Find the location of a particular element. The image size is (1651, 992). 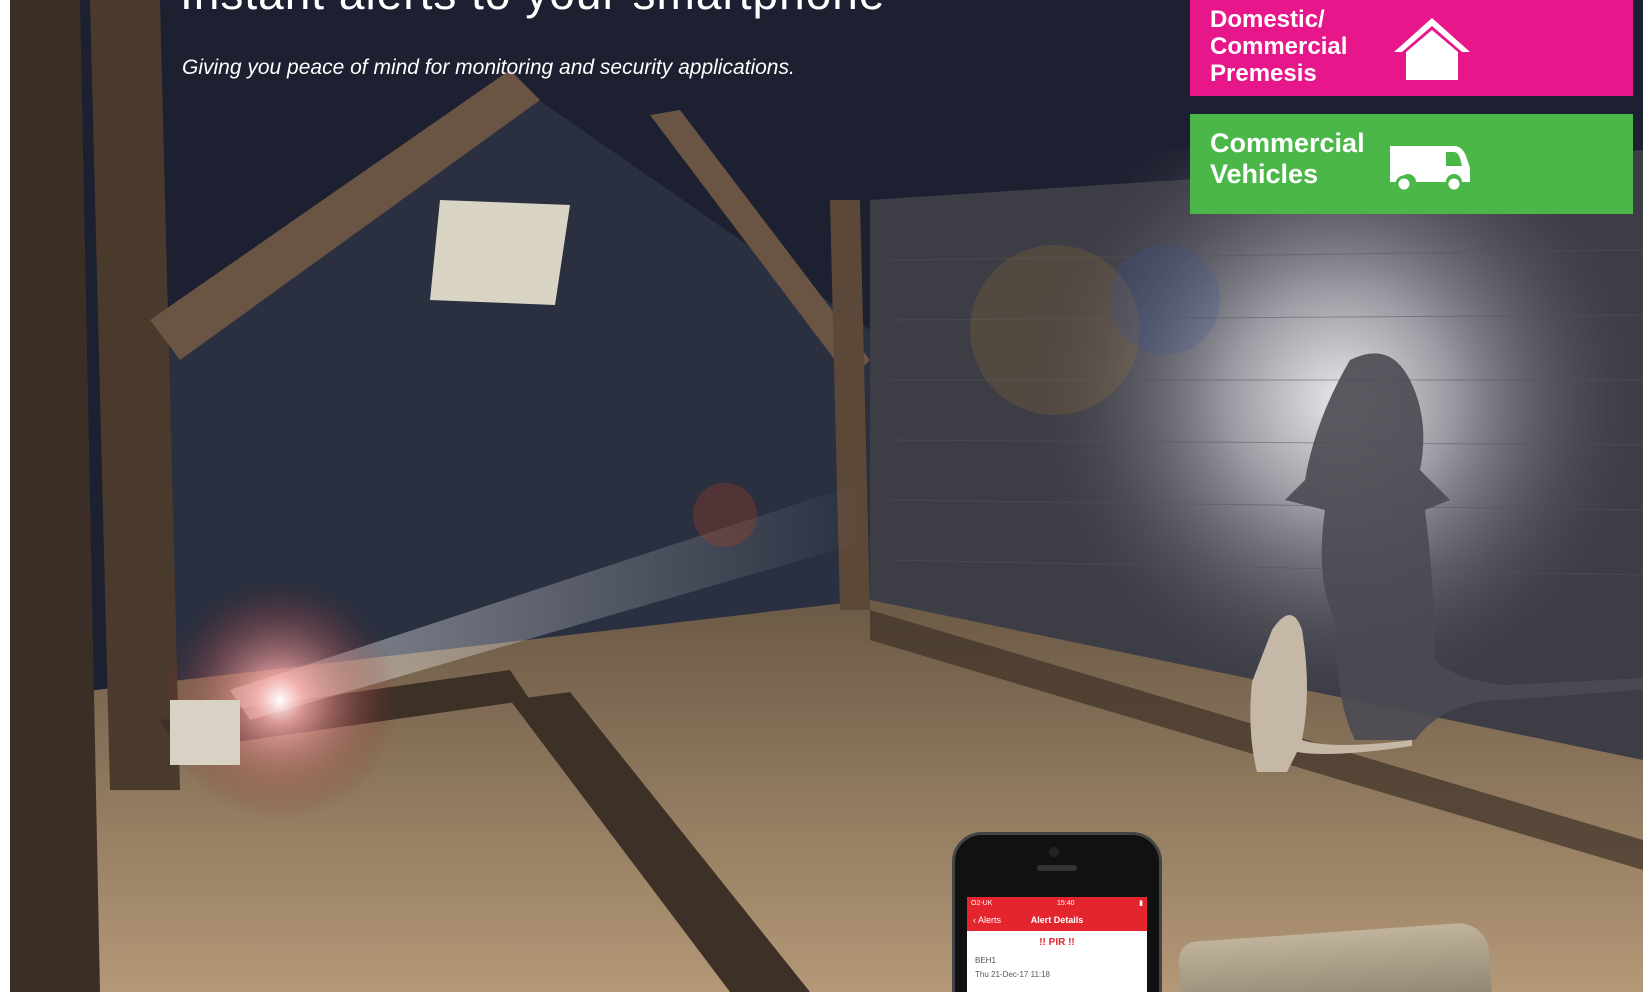

van-icon is located at coordinates (1430, 169).